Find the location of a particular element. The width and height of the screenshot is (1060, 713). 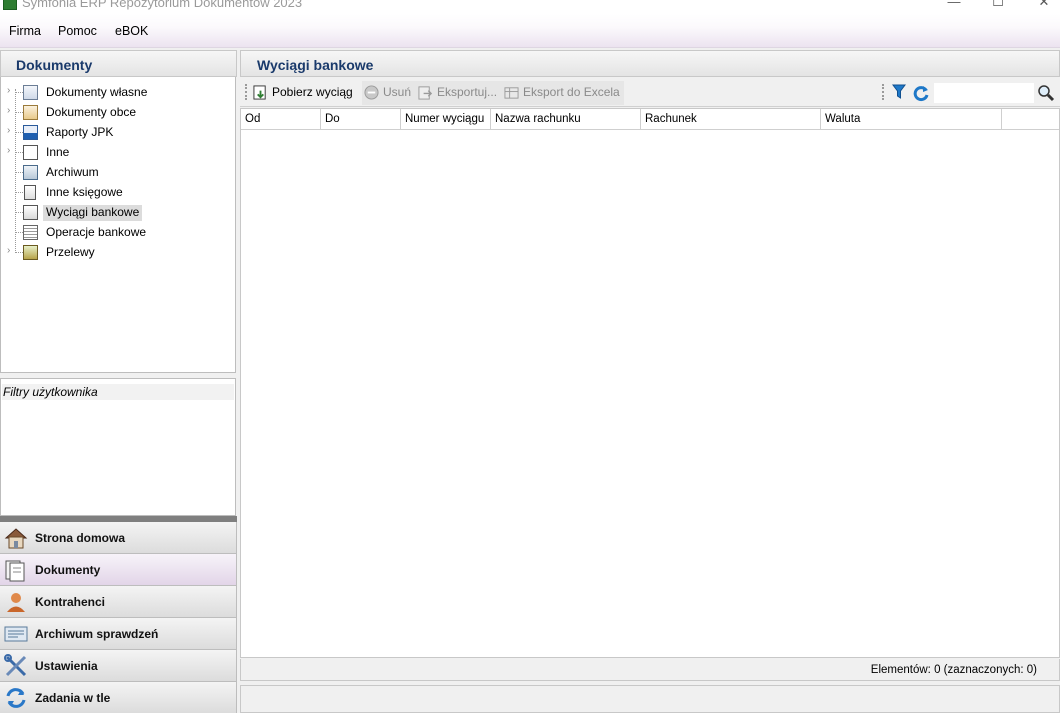

close-button: ✕ is located at coordinates (1044, 5).